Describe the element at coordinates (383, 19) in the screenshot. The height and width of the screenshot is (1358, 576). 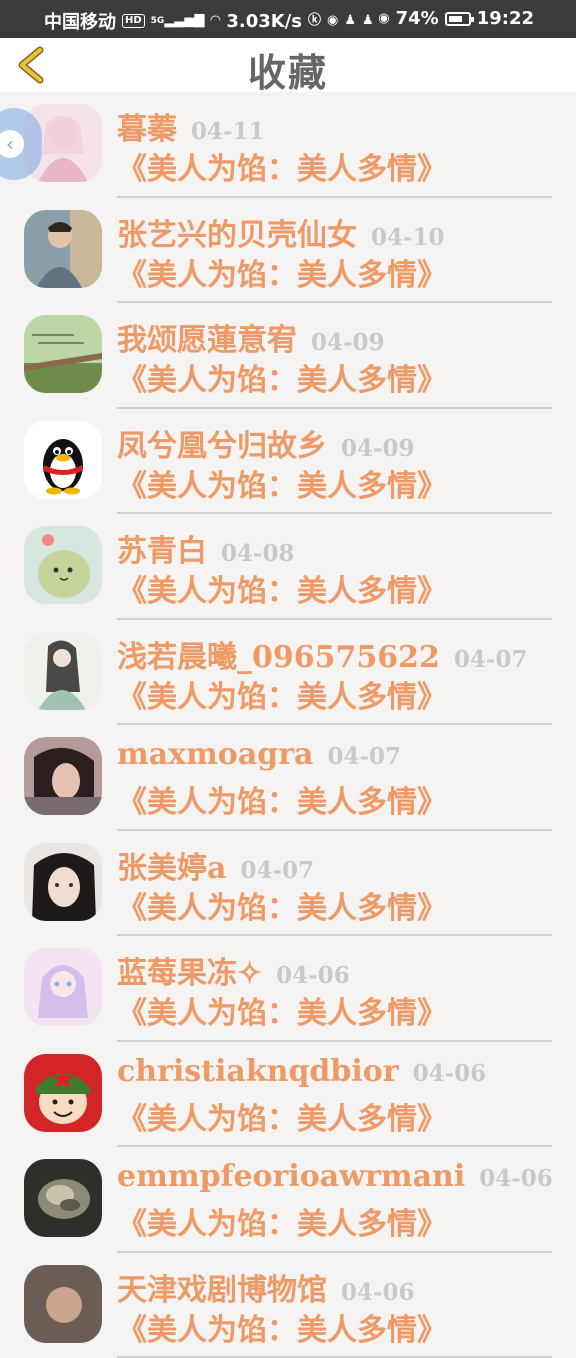
I see `eye-icon: ◉` at that location.